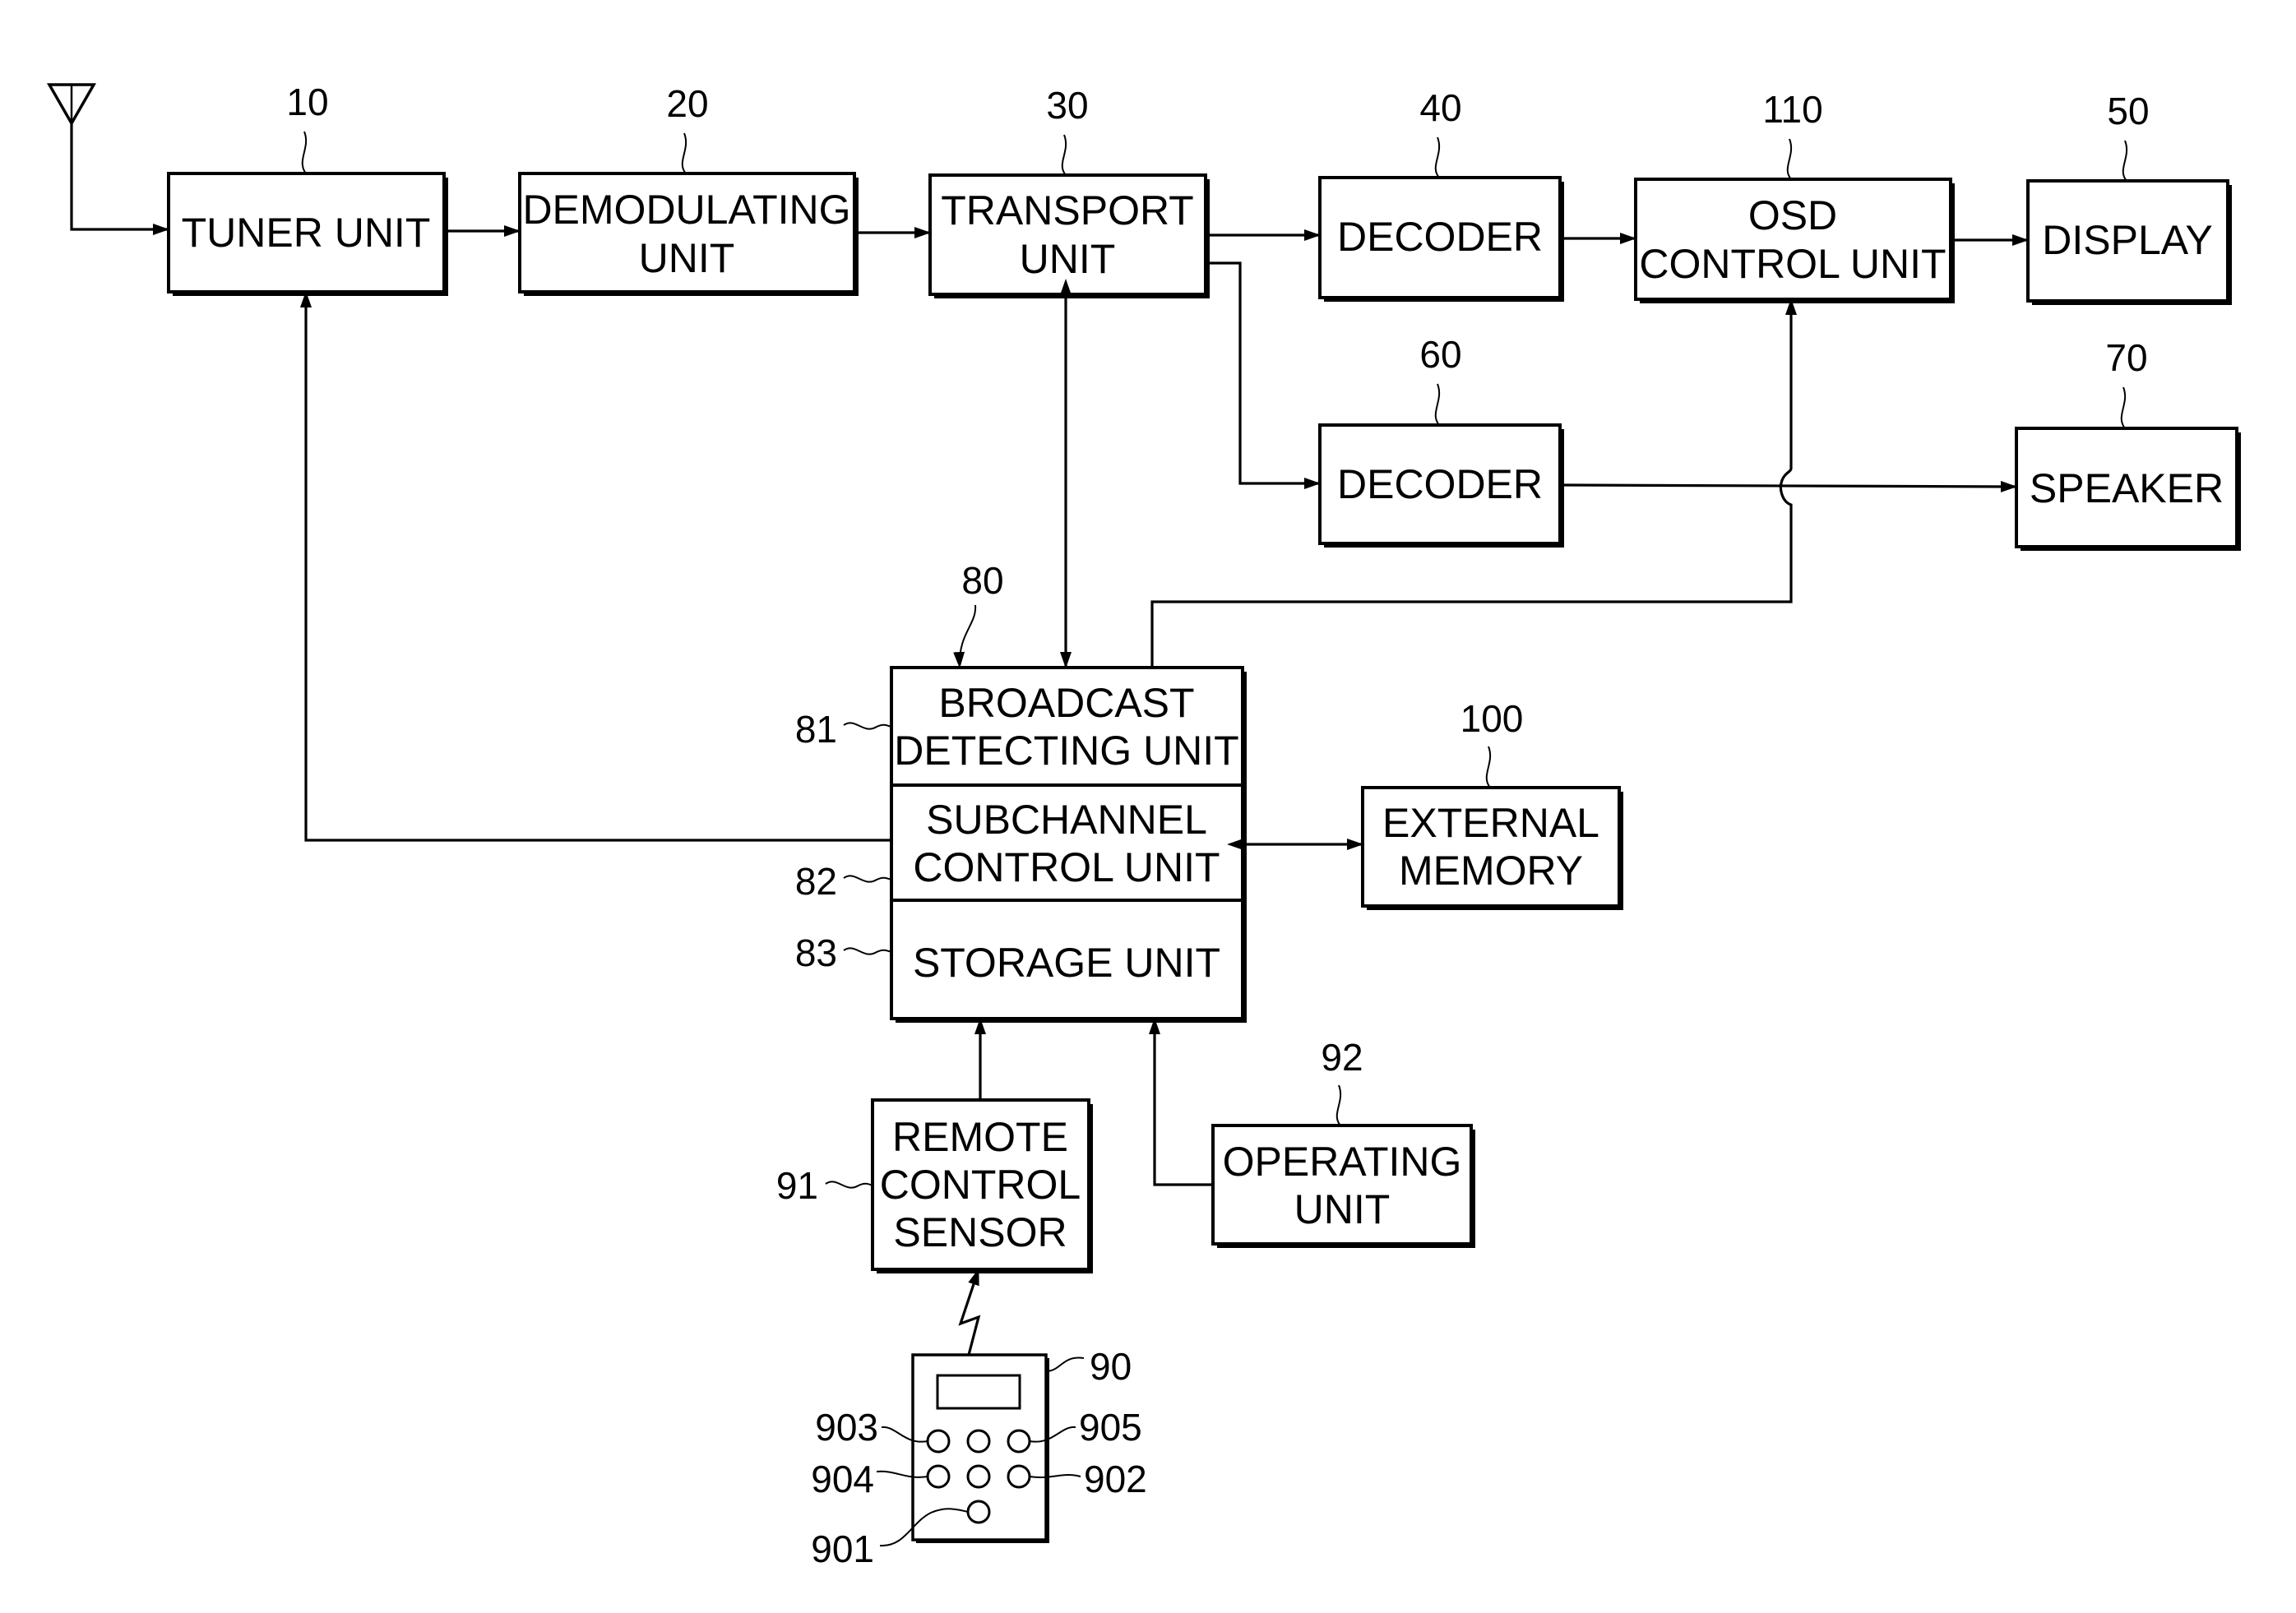 This screenshot has width=2296, height=1613. I want to click on remote-control-device, so click(980, 1448).